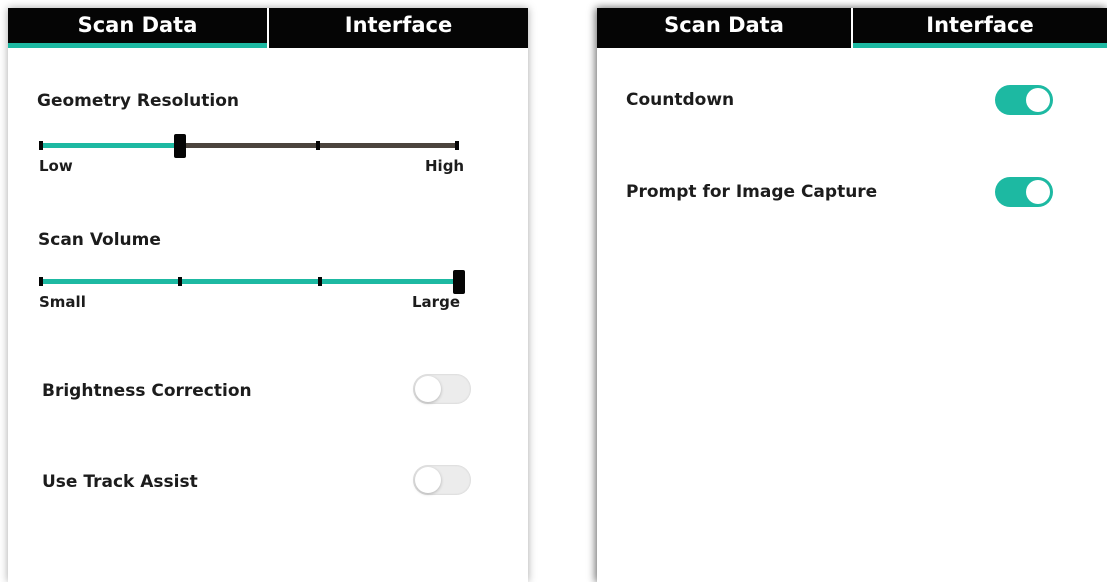 The height and width of the screenshot is (582, 1107). What do you see at coordinates (120, 482) in the screenshot?
I see `use-track-assist-label: Use Track Assist` at bounding box center [120, 482].